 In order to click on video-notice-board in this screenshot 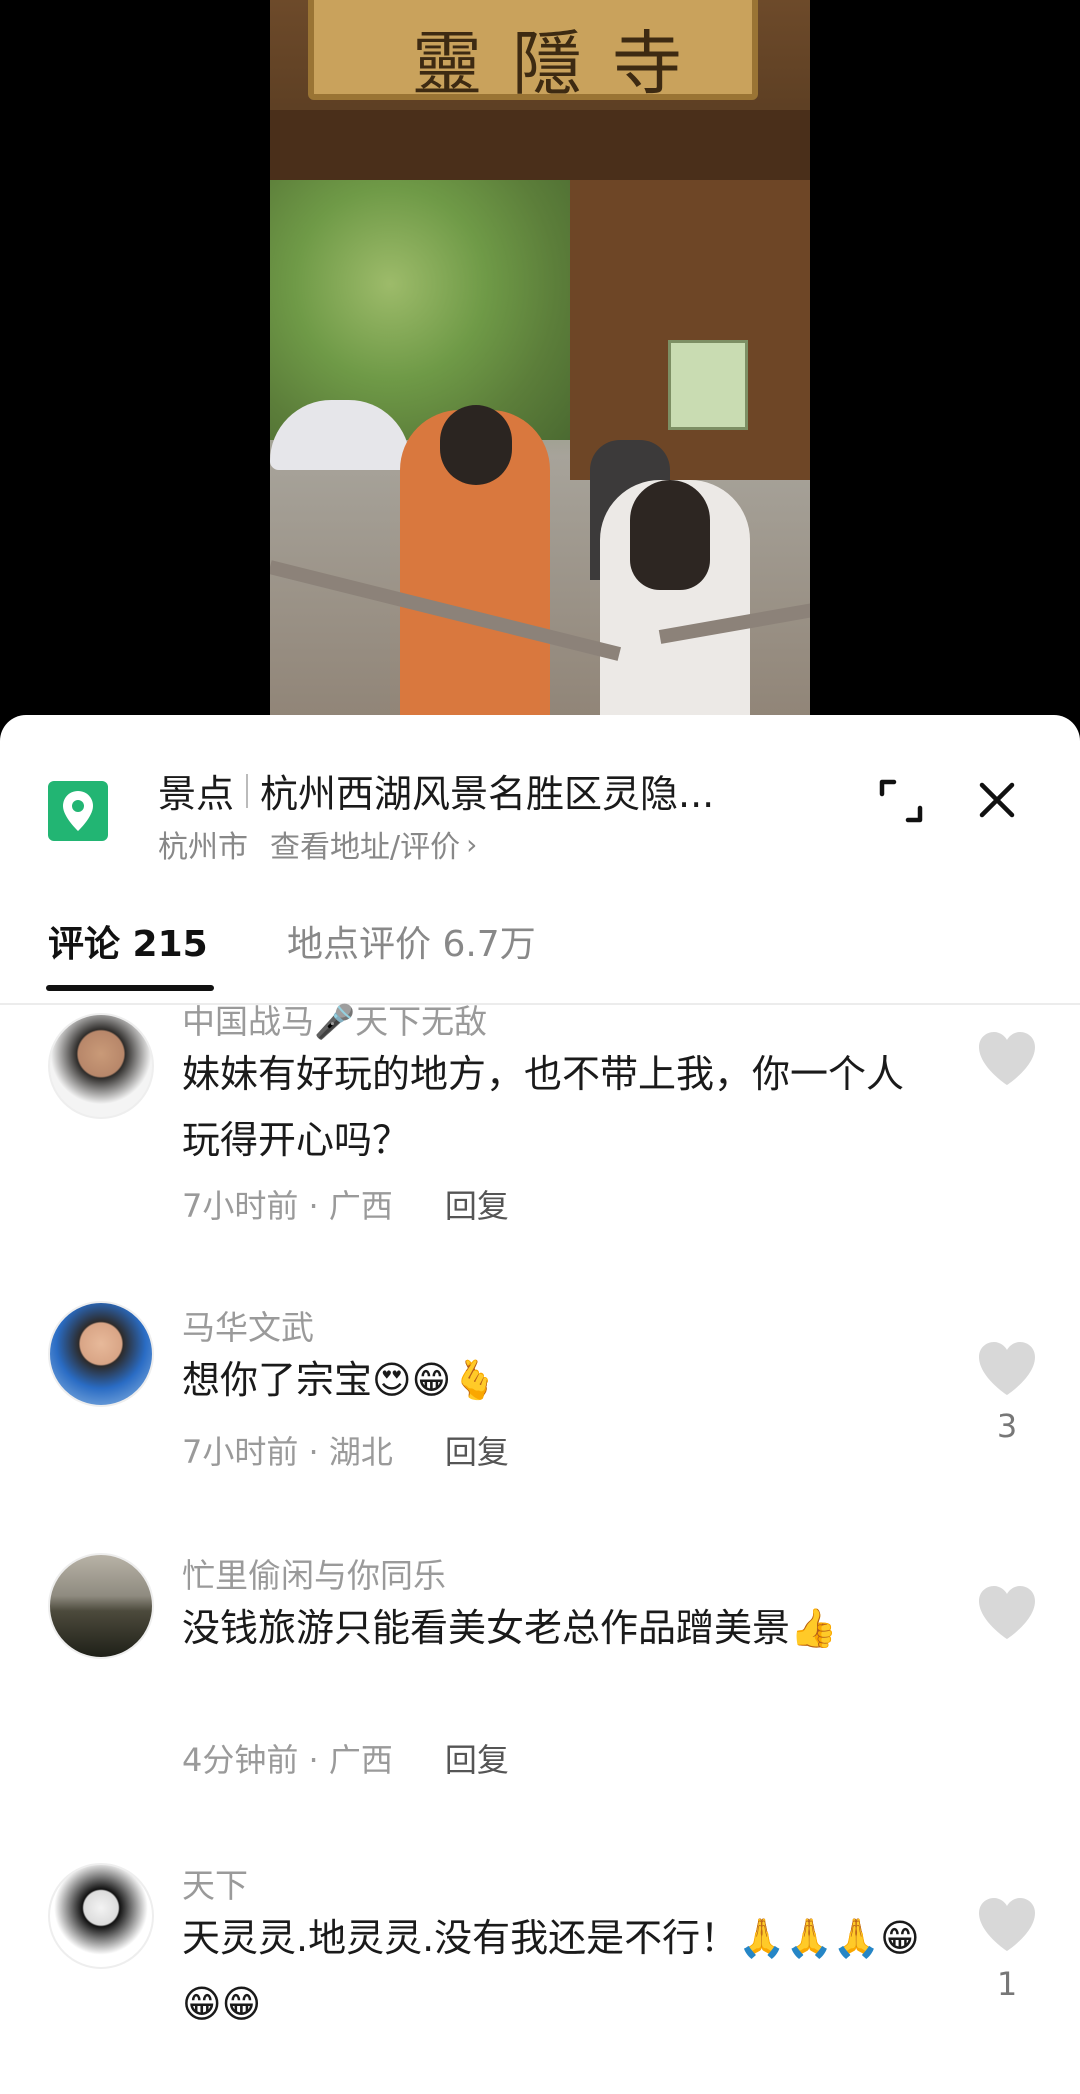, I will do `click(708, 385)`.